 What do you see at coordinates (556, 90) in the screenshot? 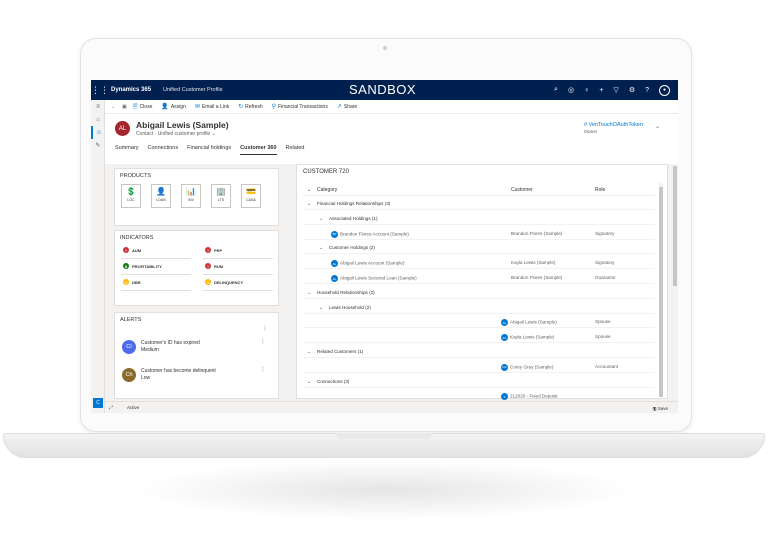
I see `search-icon: ⌕` at bounding box center [556, 90].